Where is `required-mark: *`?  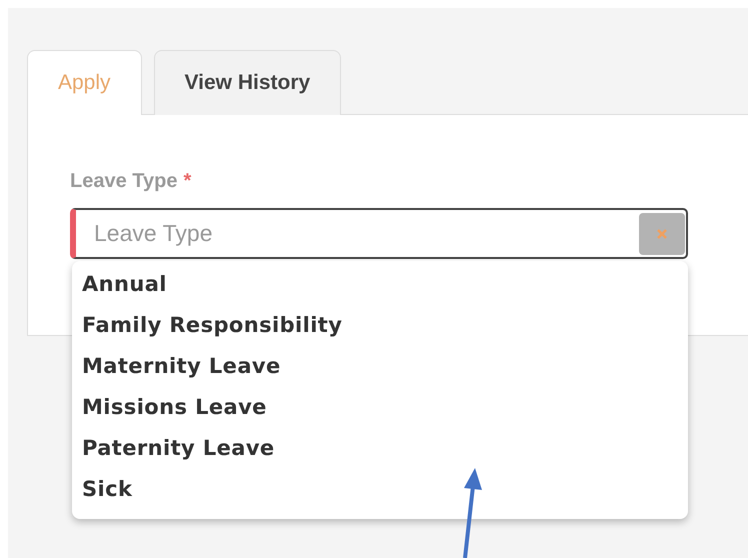
required-mark: * is located at coordinates (187, 181).